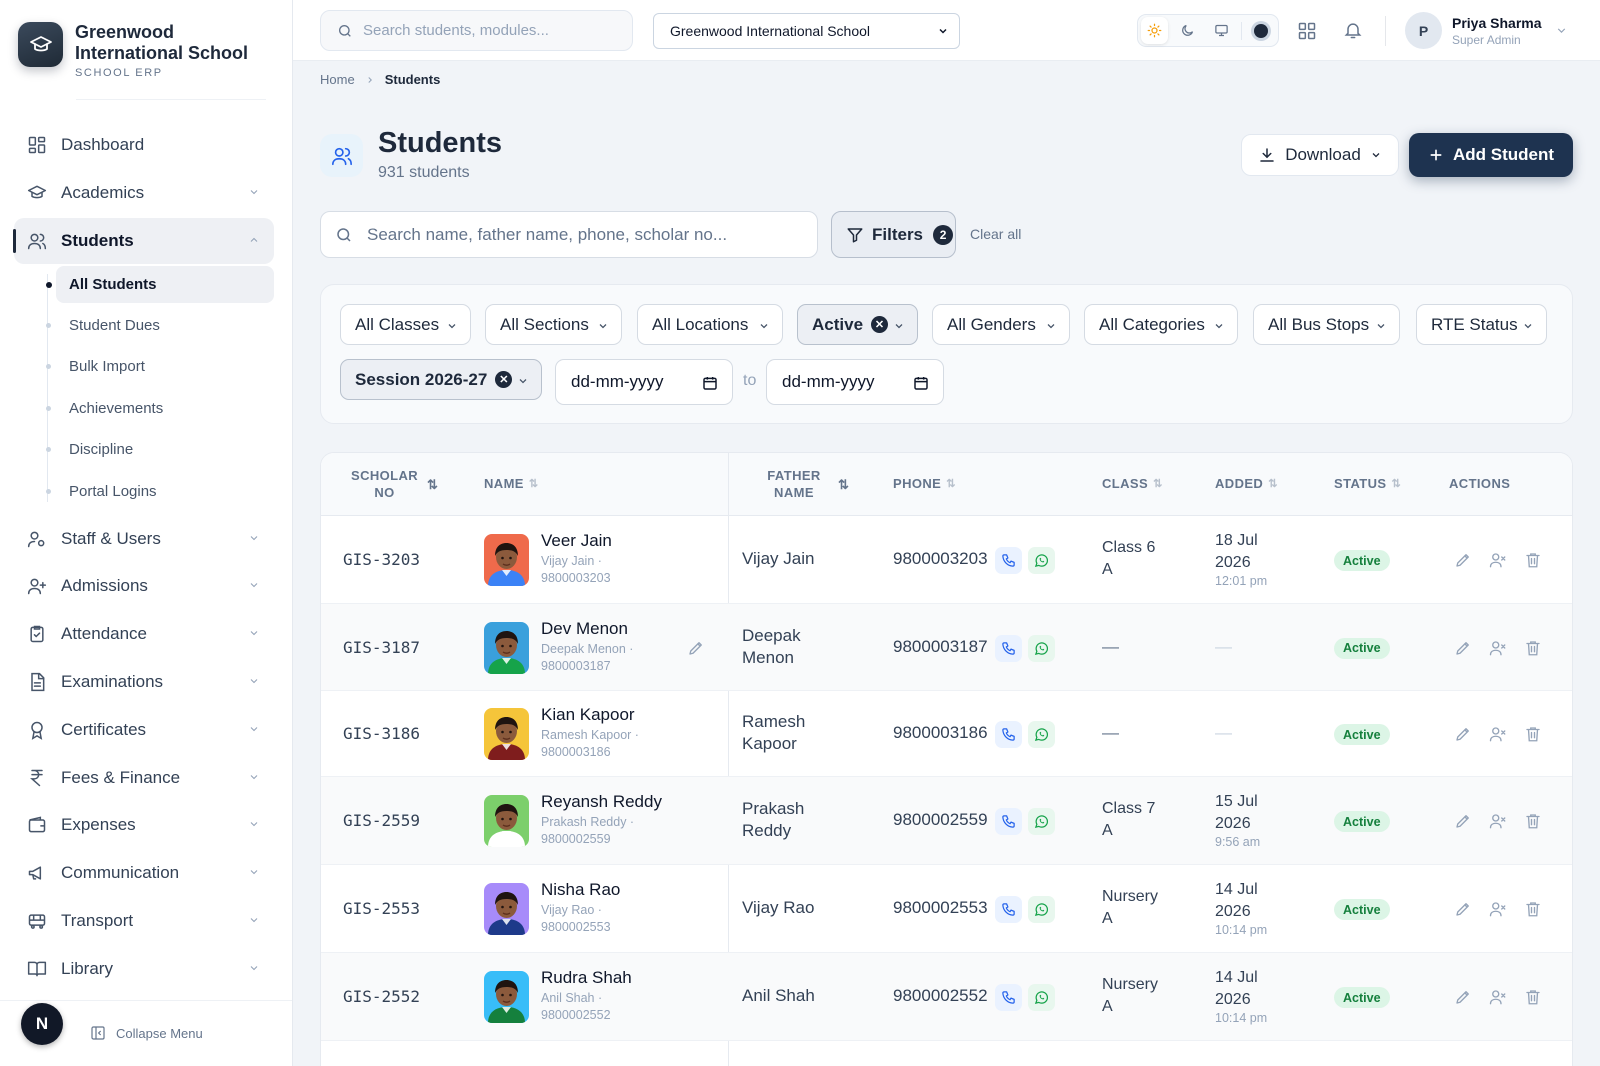  Describe the element at coordinates (1561, 30) in the screenshot. I see `chevron-down-icon` at that location.